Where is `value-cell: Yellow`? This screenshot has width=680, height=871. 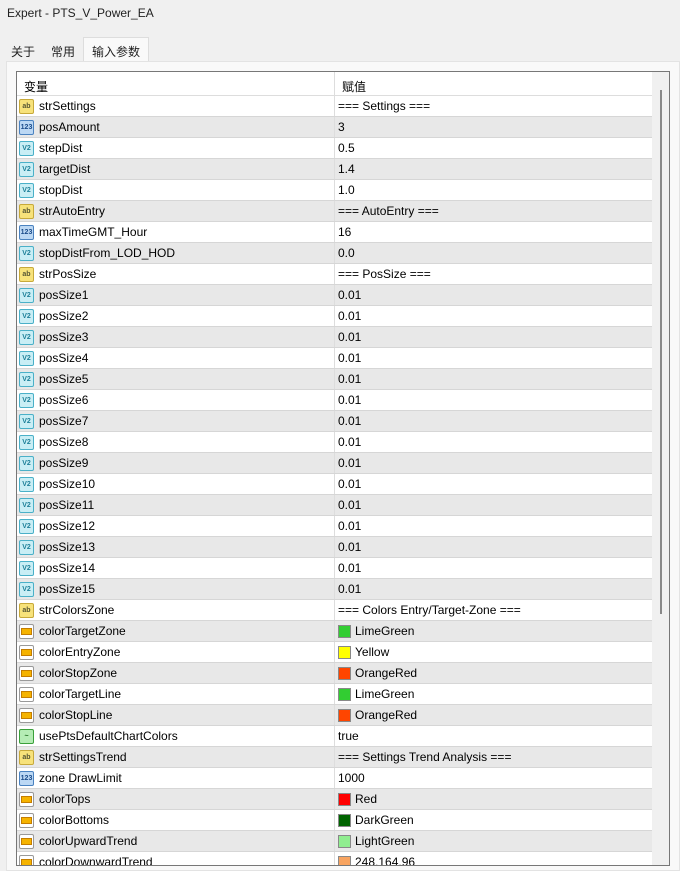
value-cell: Yellow is located at coordinates (493, 652).